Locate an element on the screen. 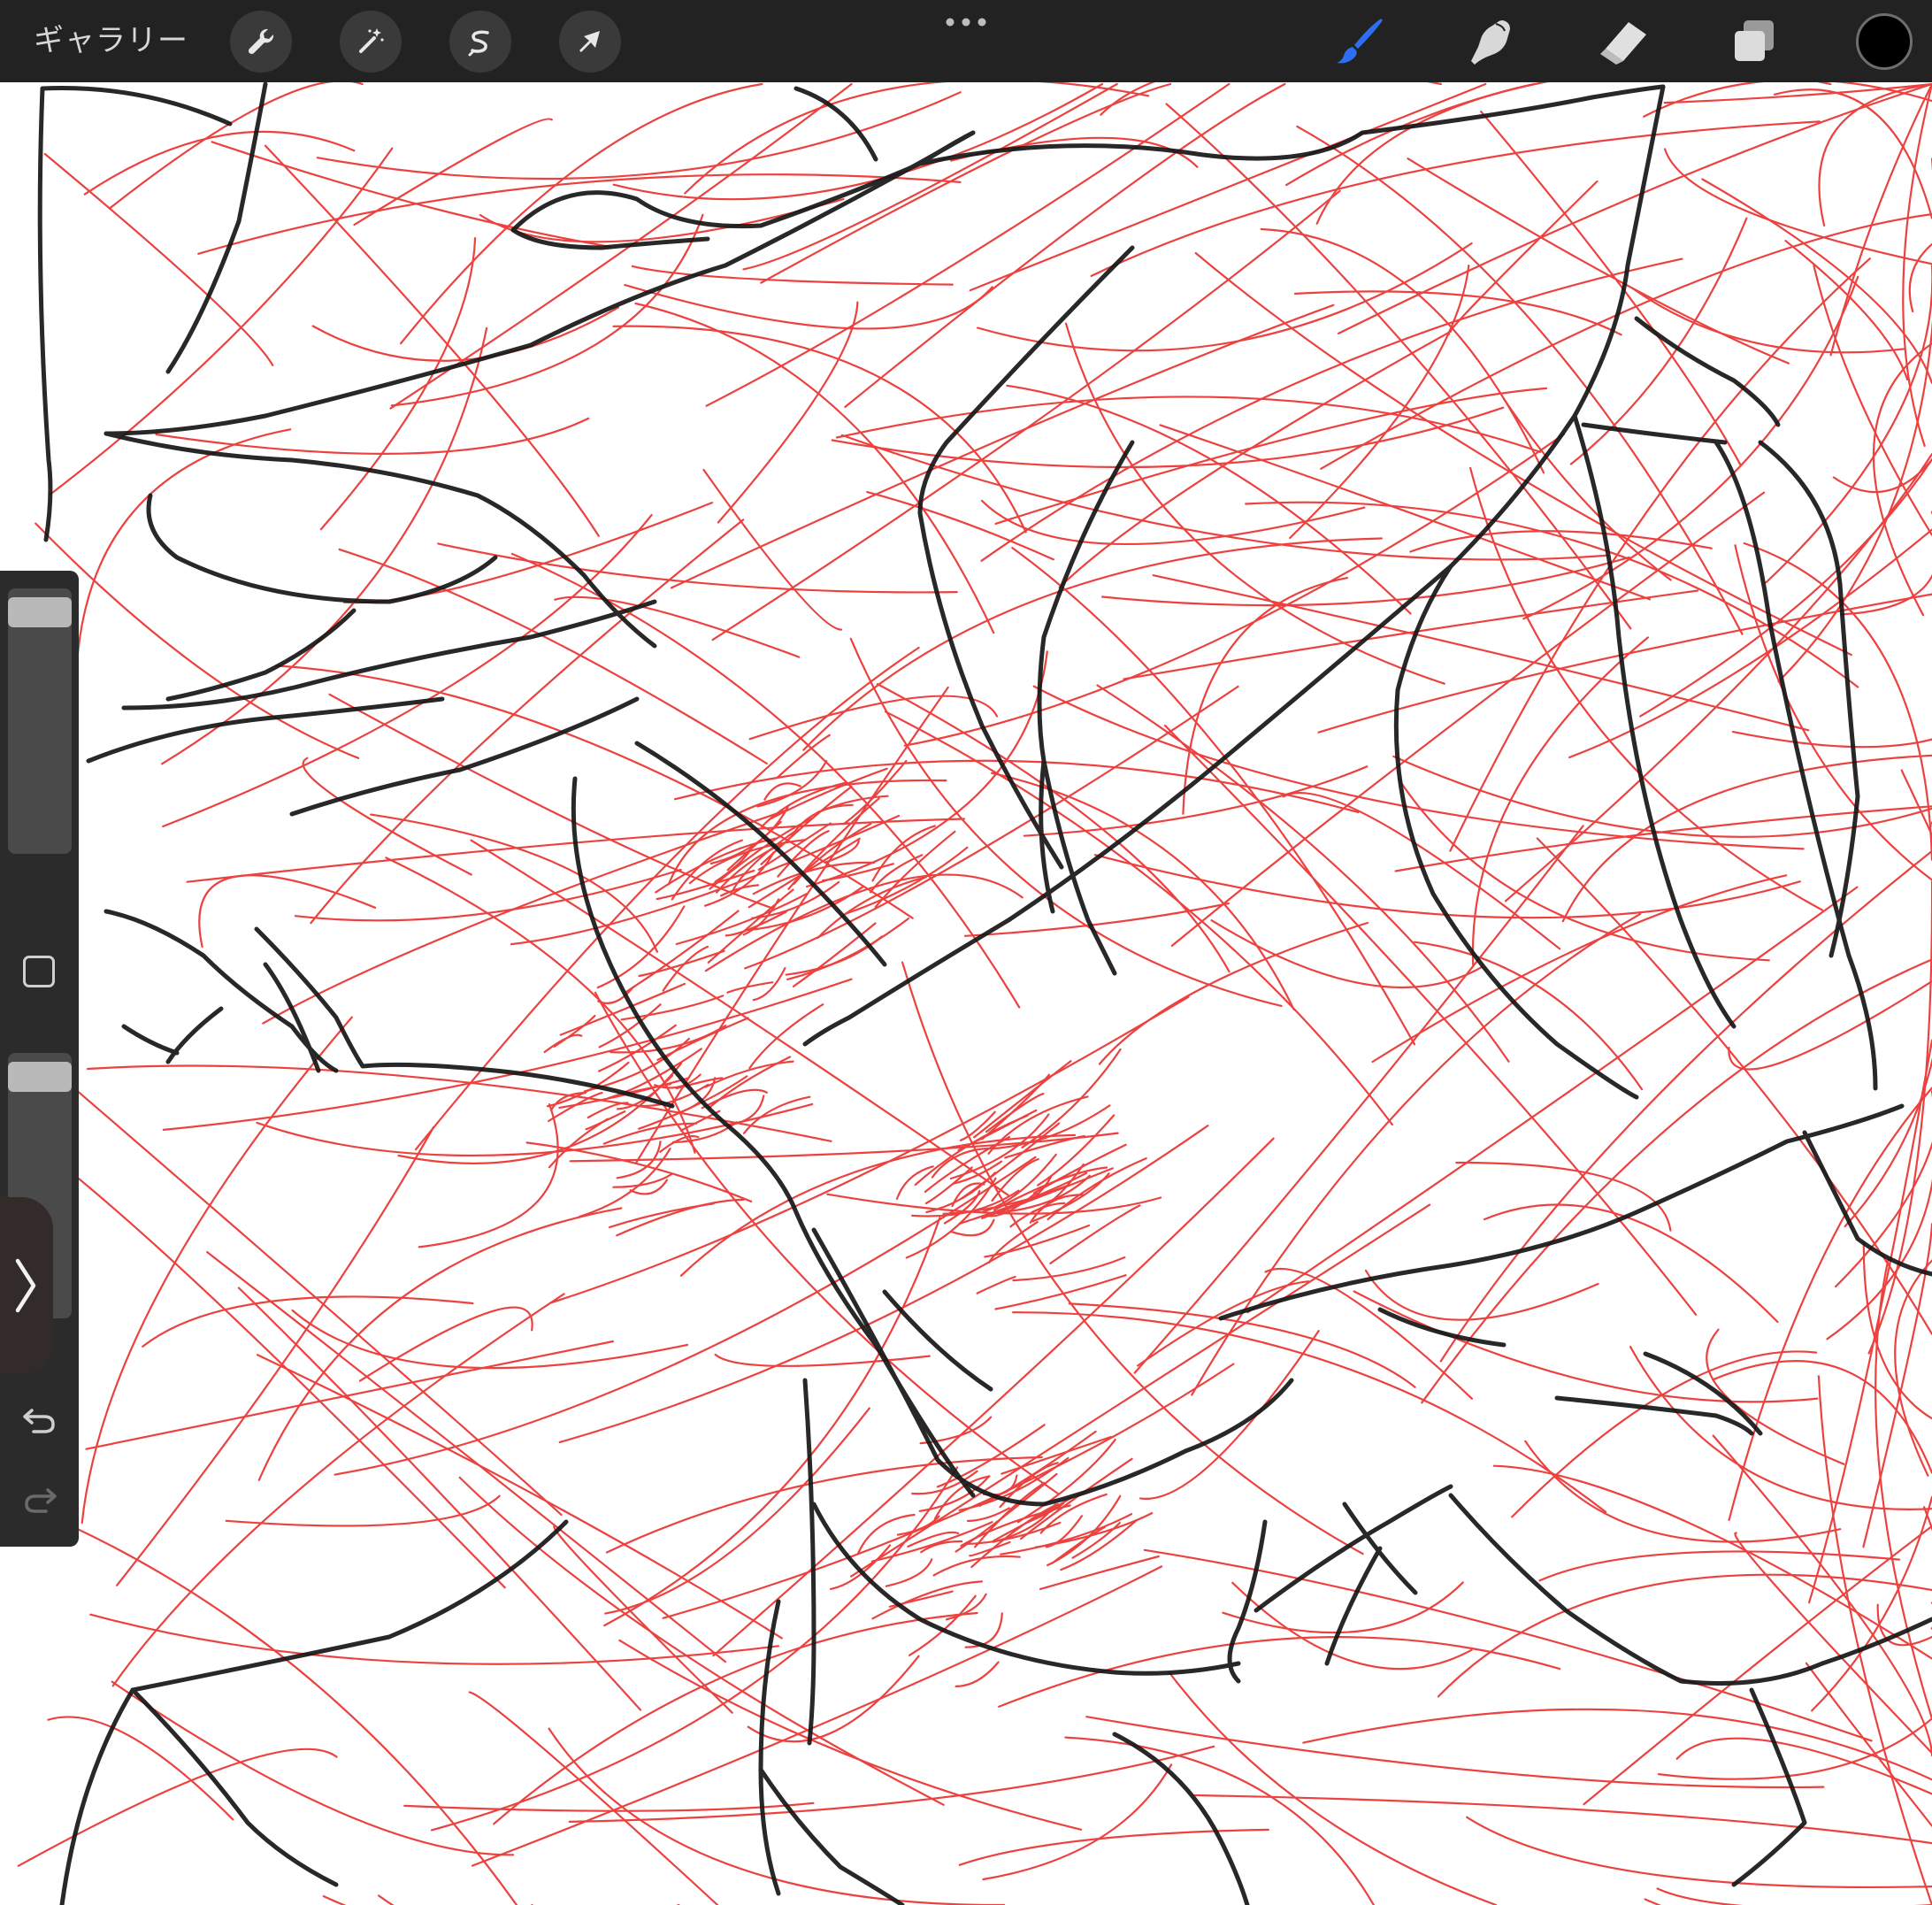 The image size is (1932, 1905). smudge-button is located at coordinates (1491, 42).